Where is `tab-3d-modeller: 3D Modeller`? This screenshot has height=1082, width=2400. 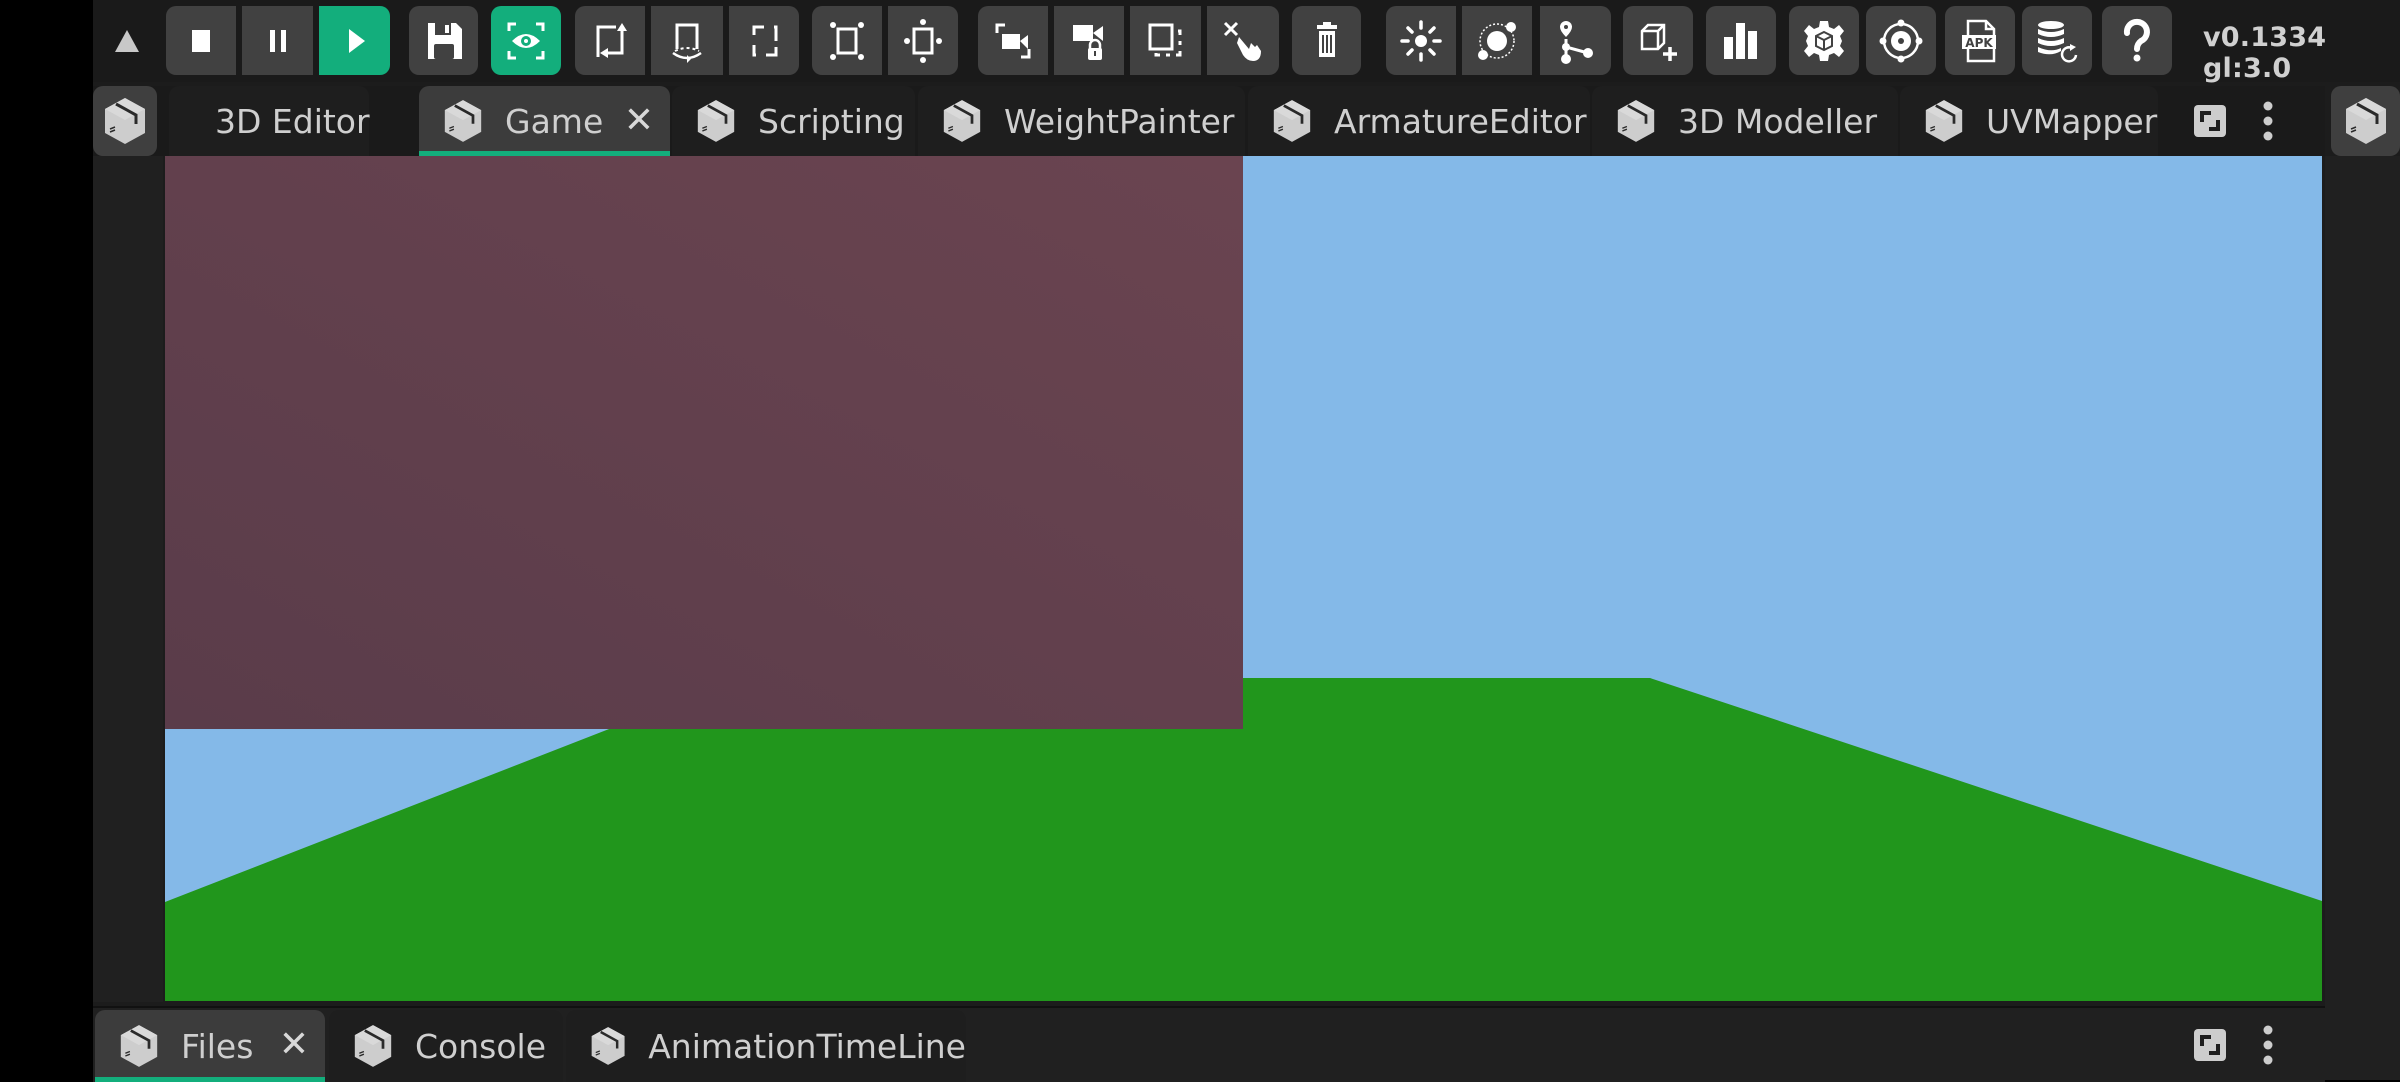
tab-3d-modeller: 3D Modeller is located at coordinates (1745, 121).